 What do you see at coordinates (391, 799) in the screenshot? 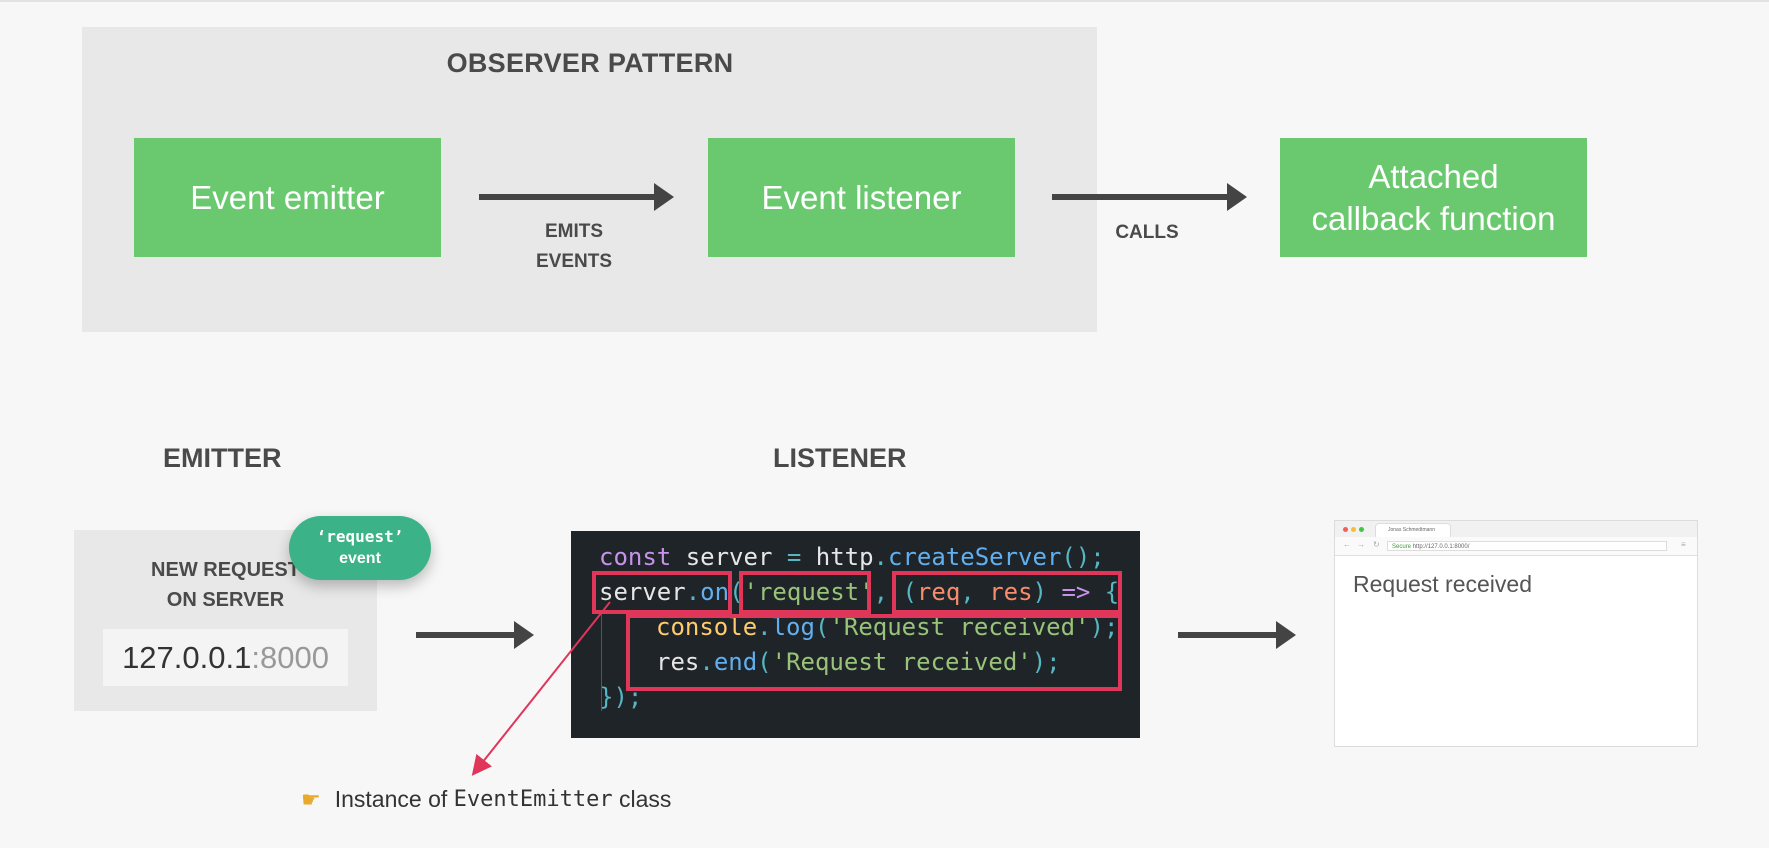
I see `note-prefix: Instance of` at bounding box center [391, 799].